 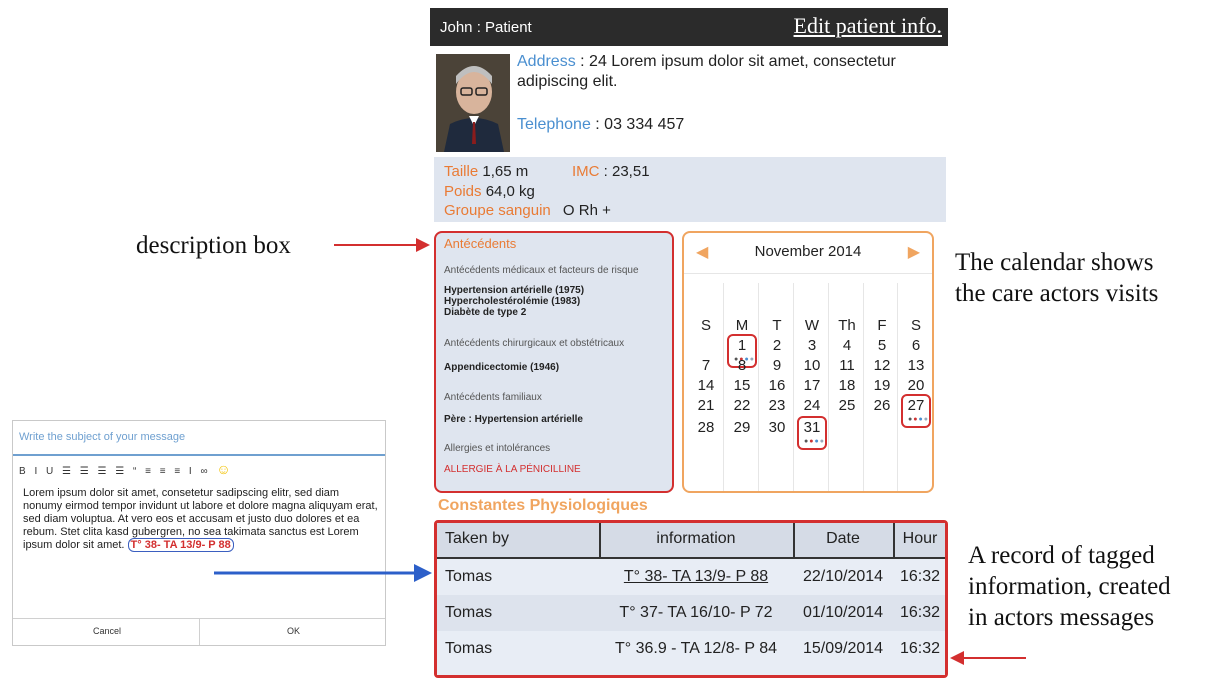 What do you see at coordinates (988, 658) in the screenshot?
I see `arrow-to-table` at bounding box center [988, 658].